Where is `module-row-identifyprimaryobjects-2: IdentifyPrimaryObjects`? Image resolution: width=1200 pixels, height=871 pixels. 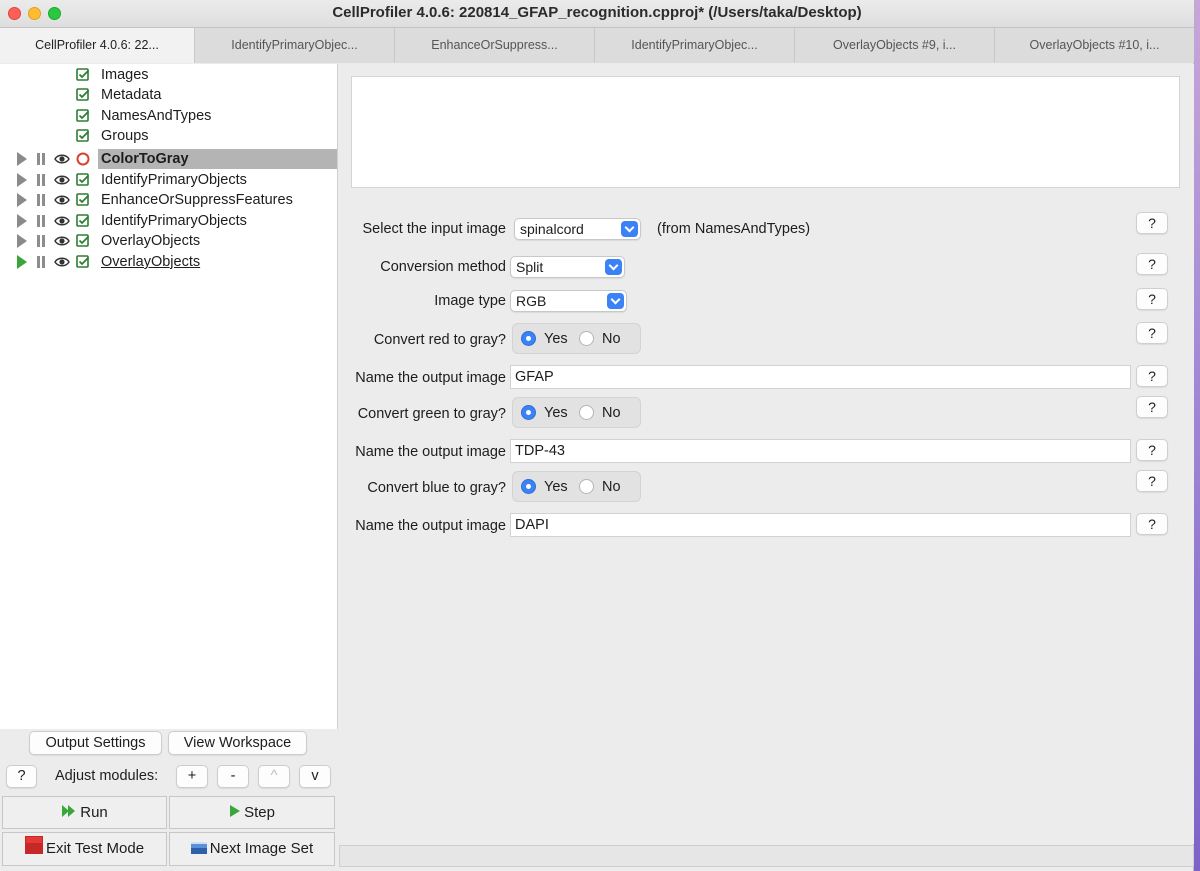
module-row-identifyprimaryobjects-2: IdentifyPrimaryObjects is located at coordinates (169, 221).